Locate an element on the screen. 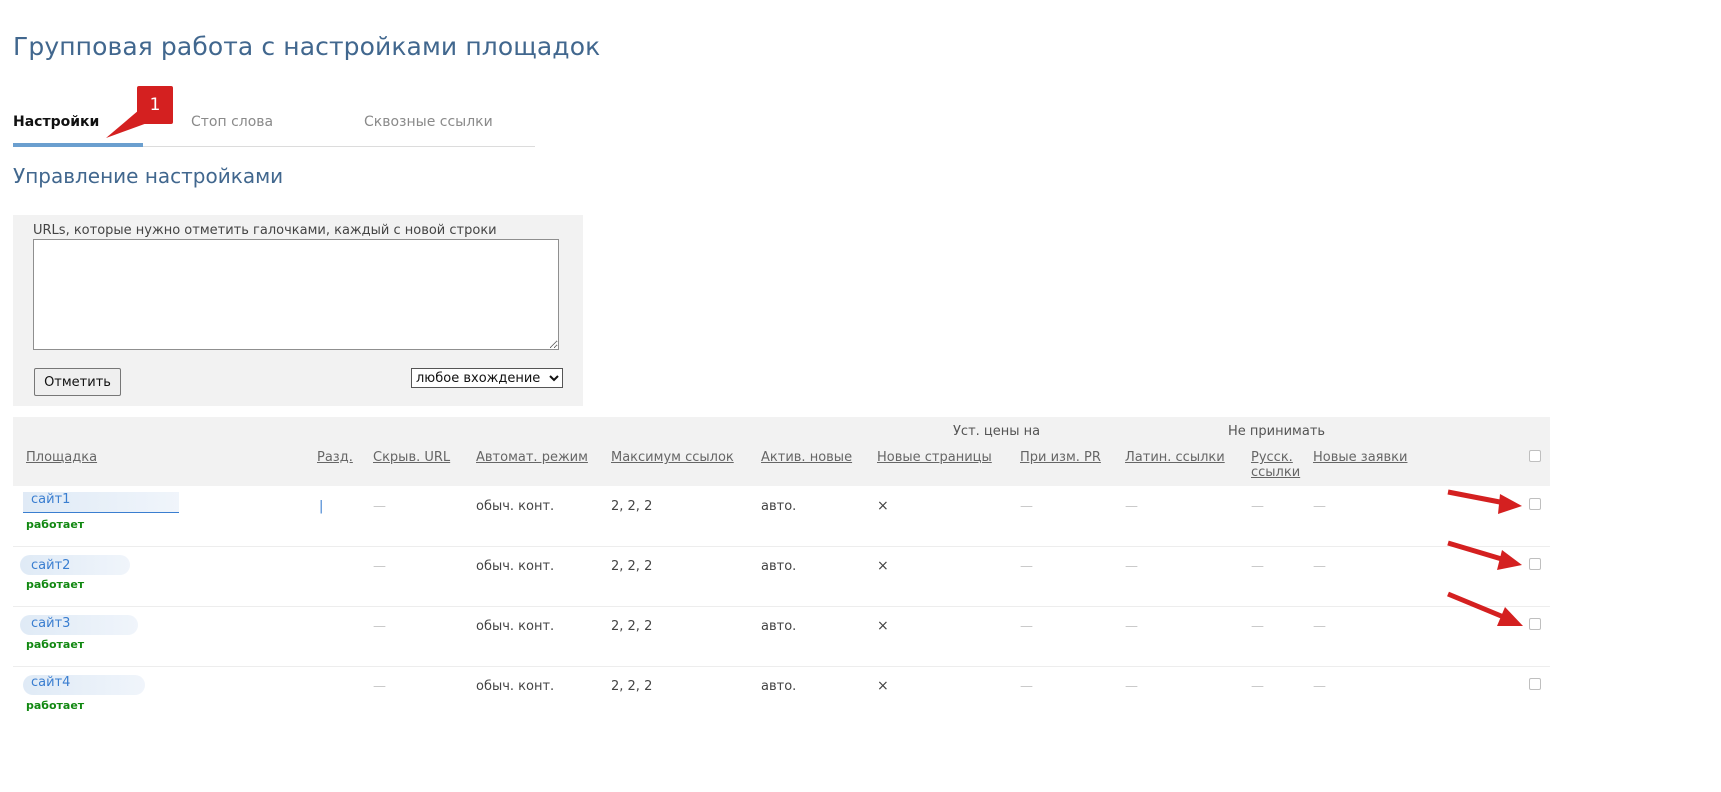  site-link: сайт1 is located at coordinates (50, 499).